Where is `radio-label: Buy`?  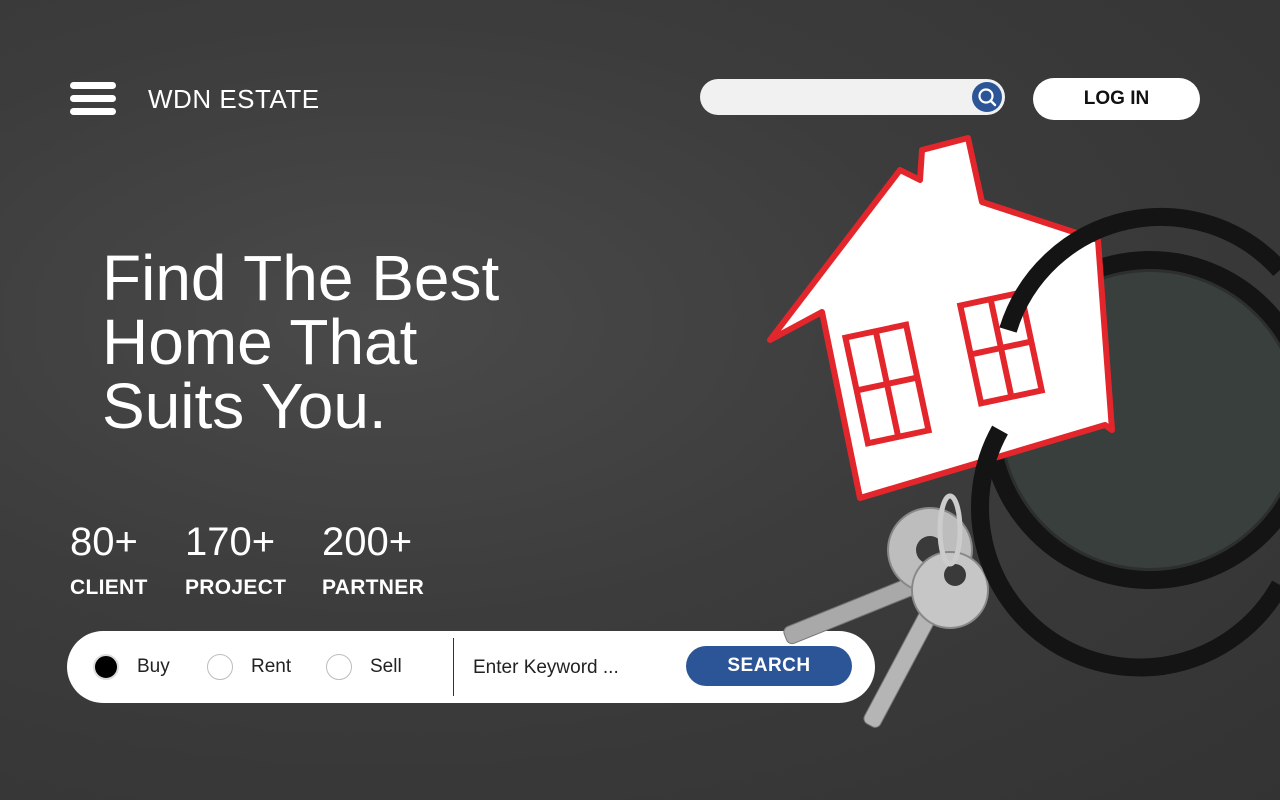
radio-label: Buy is located at coordinates (153, 667).